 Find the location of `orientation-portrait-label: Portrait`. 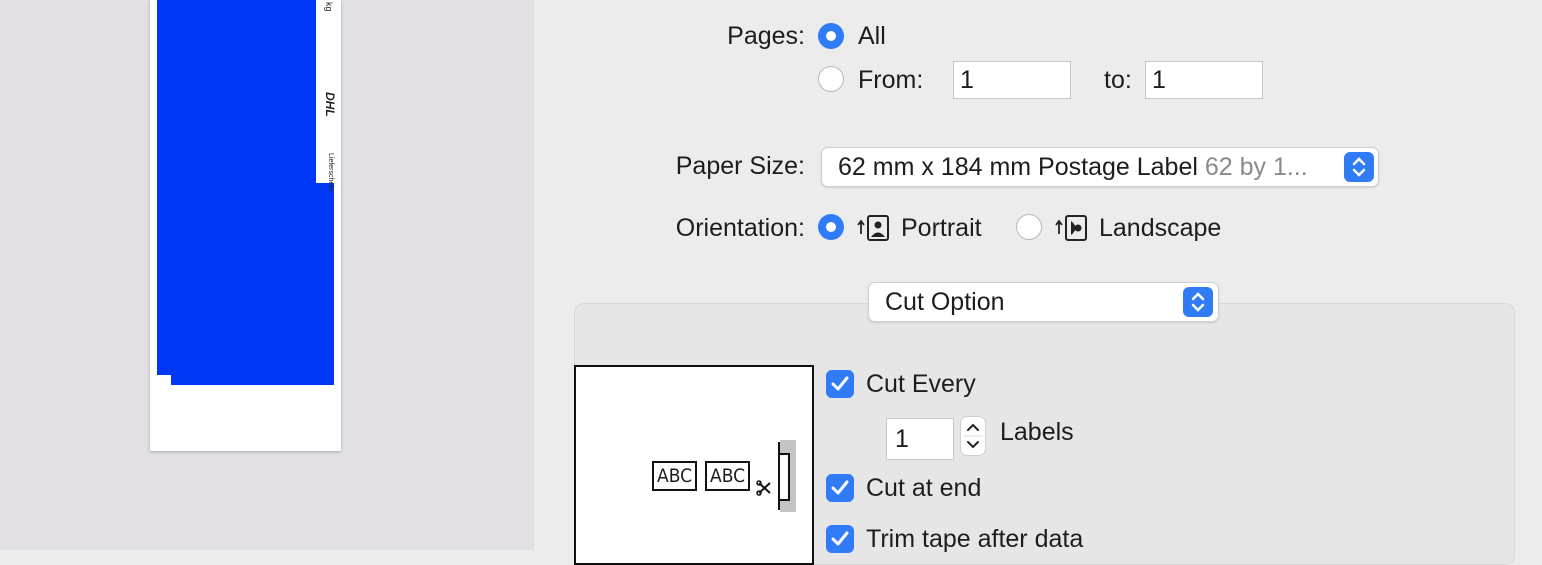

orientation-portrait-label: Portrait is located at coordinates (941, 228).